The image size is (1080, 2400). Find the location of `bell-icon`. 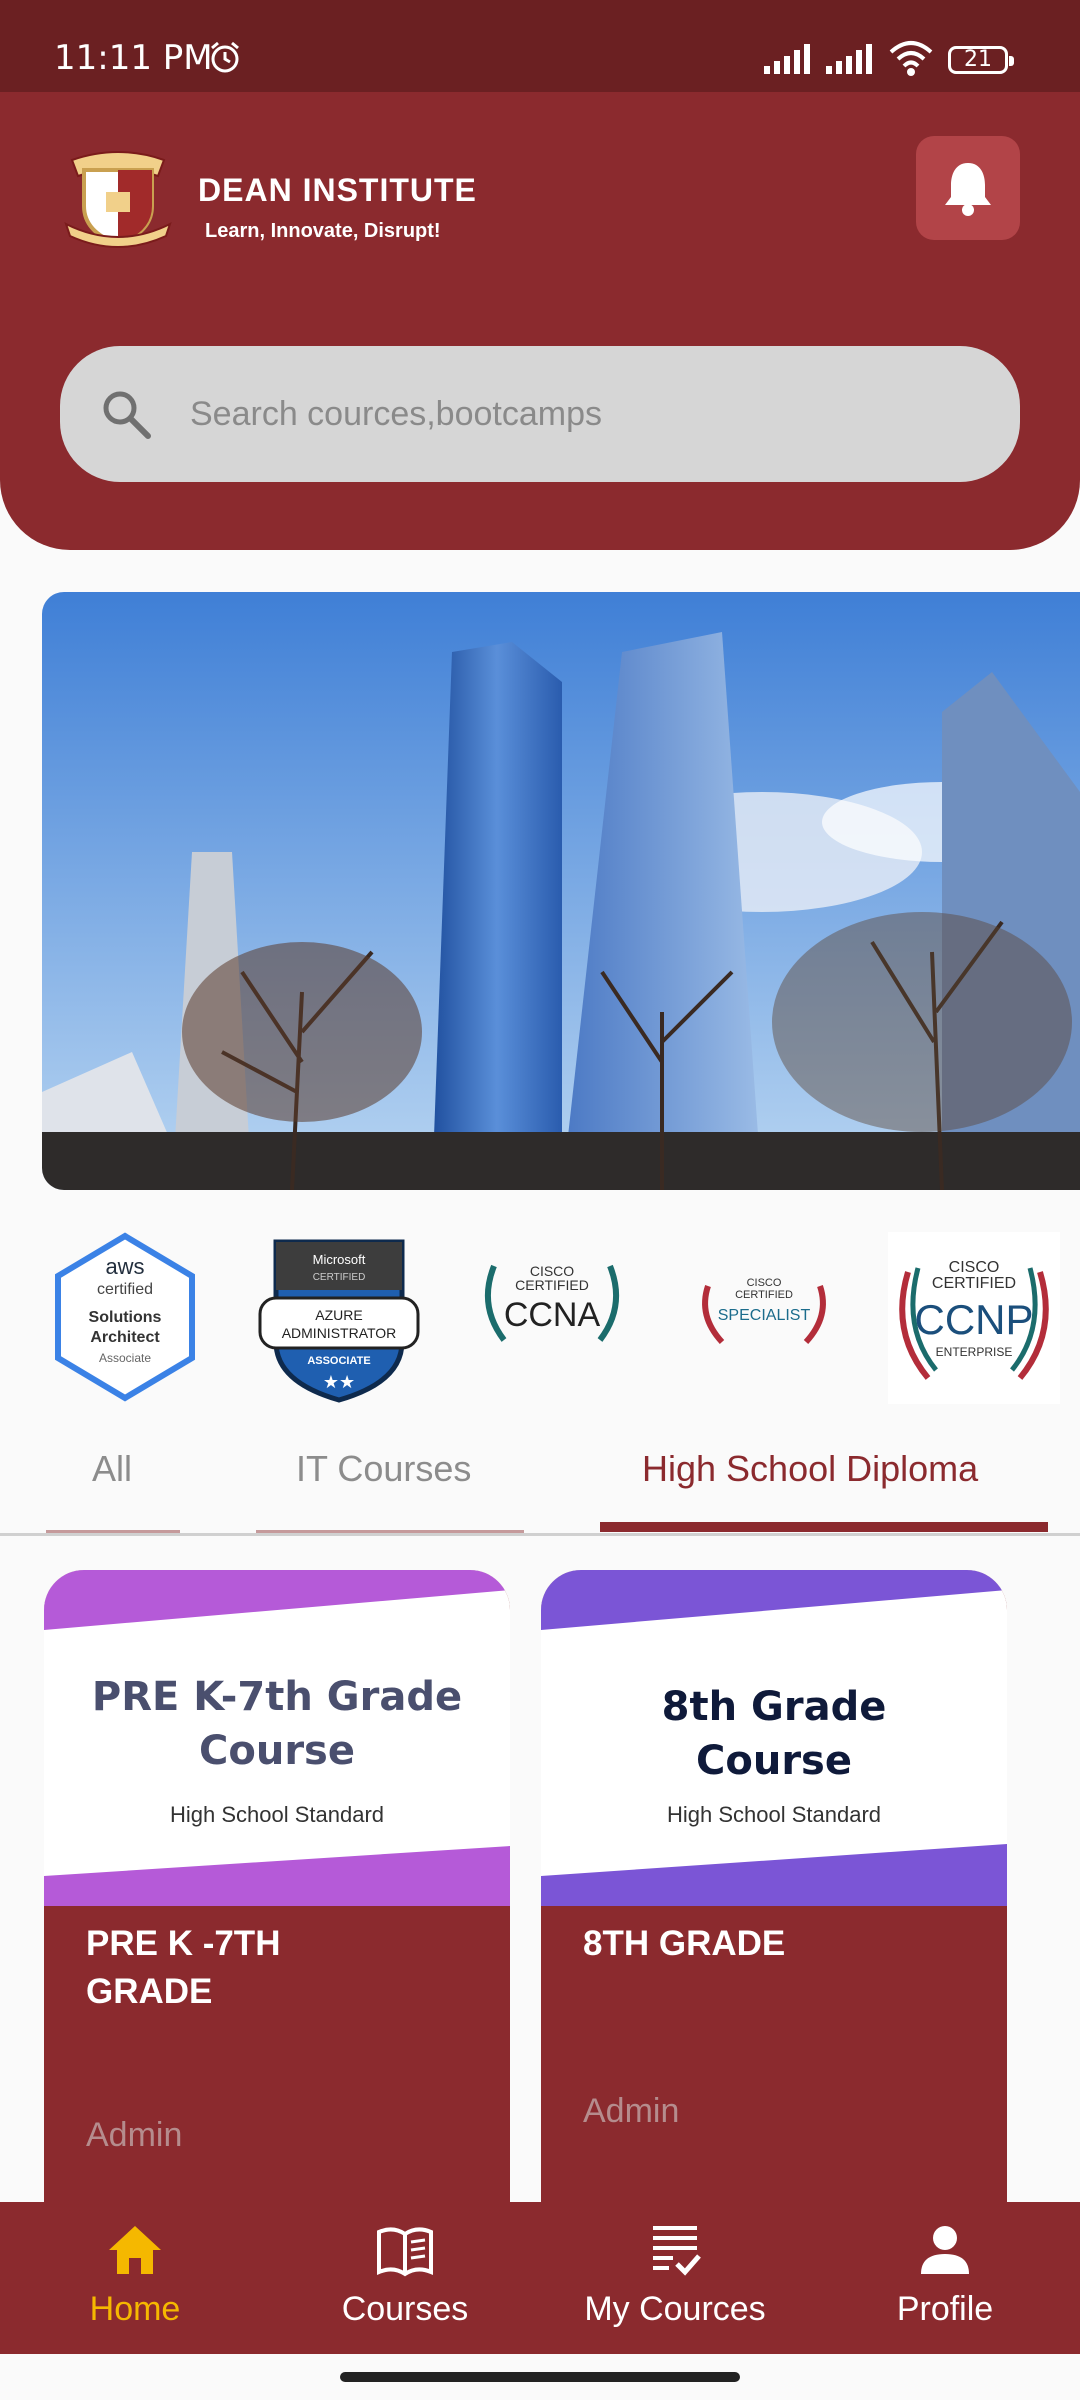

bell-icon is located at coordinates (968, 189).